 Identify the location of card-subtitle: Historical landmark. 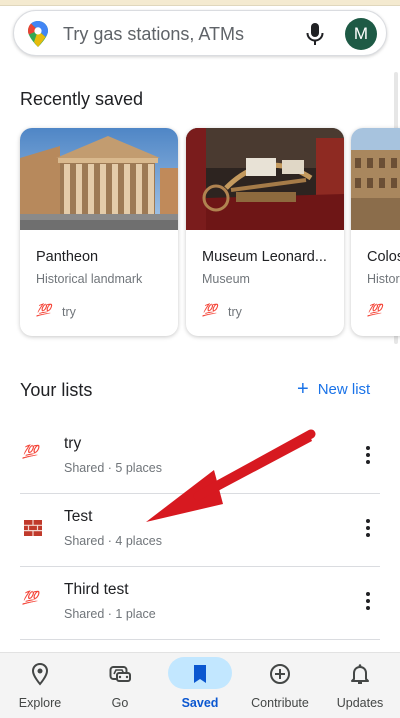
(89, 279).